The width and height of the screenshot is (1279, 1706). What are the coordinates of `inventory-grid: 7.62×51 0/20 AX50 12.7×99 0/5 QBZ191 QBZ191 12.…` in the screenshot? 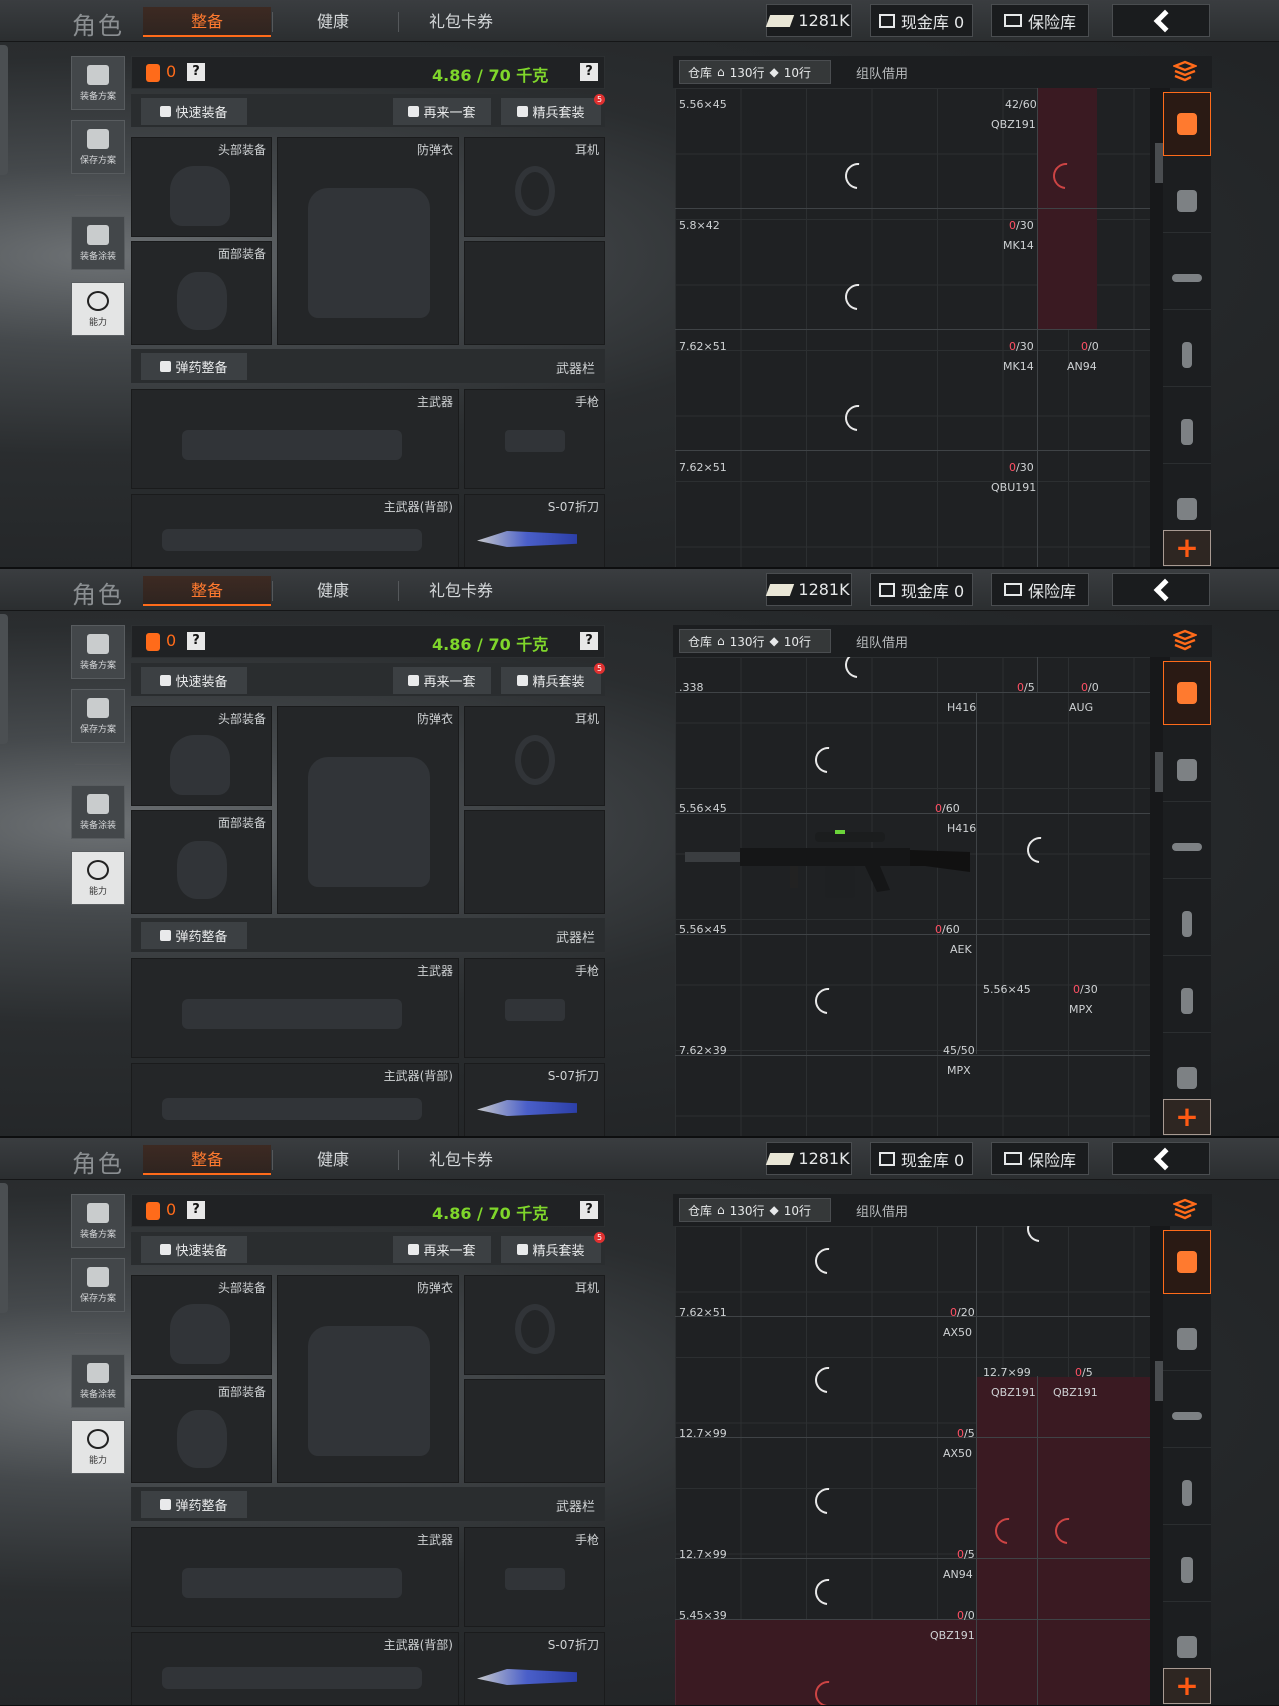 It's located at (912, 1466).